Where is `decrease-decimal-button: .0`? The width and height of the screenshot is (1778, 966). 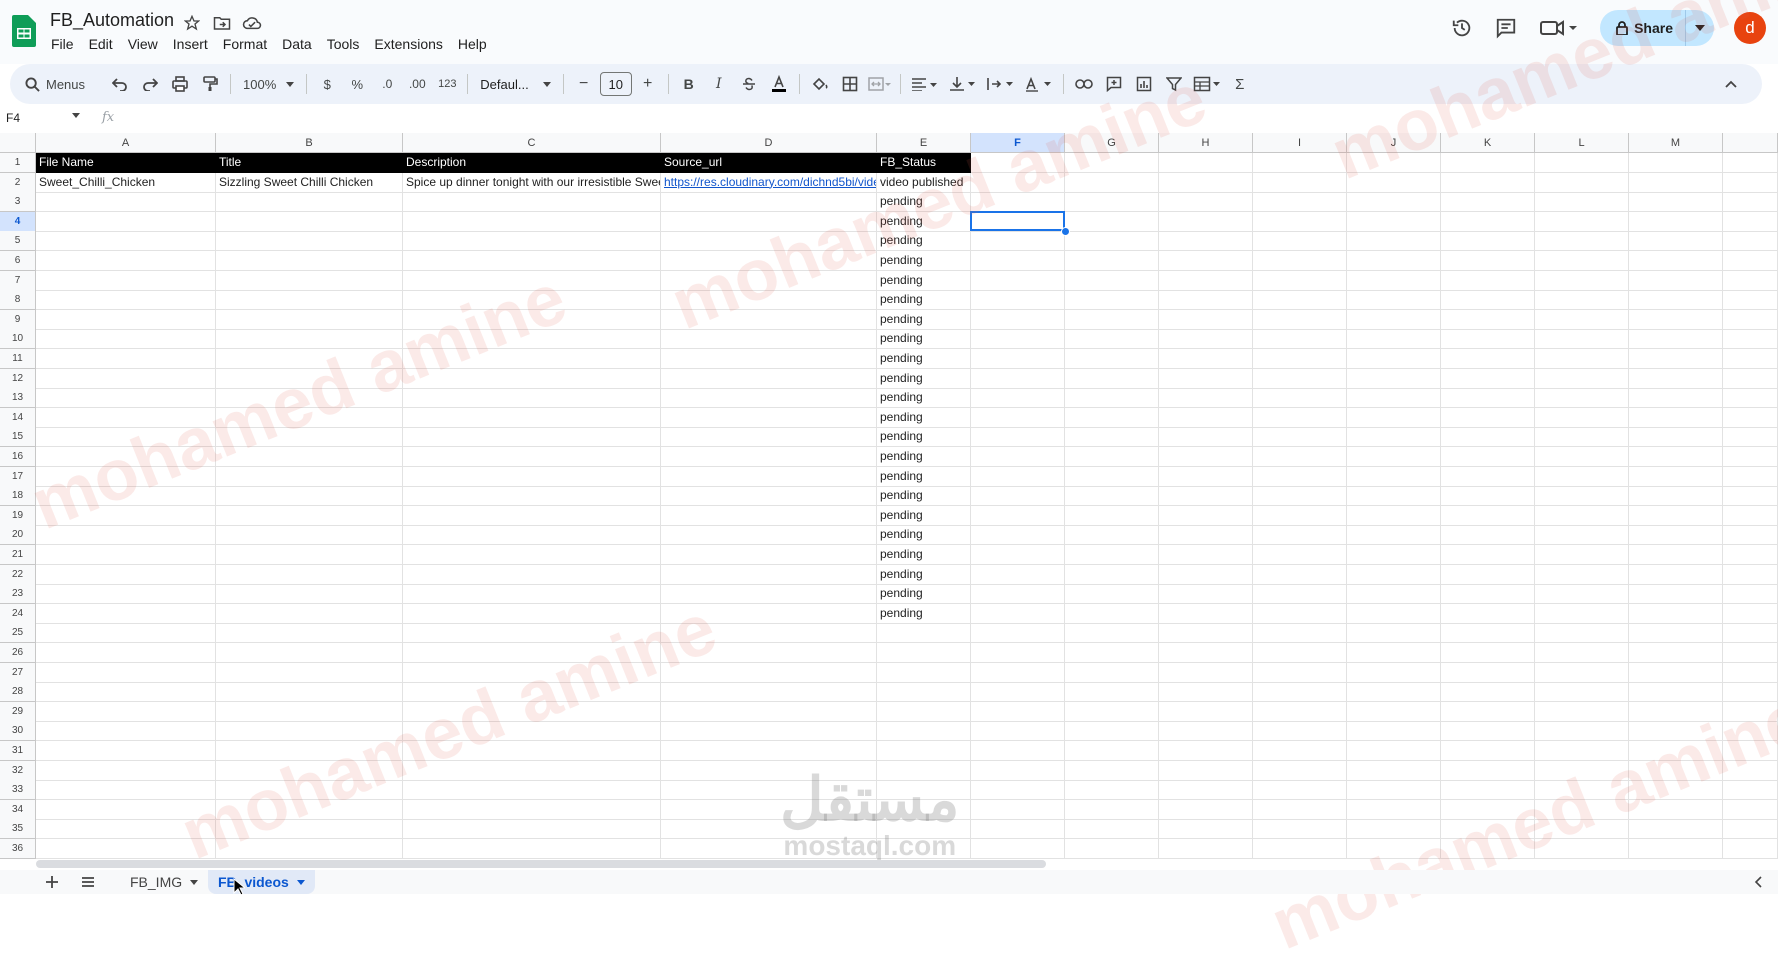
decrease-decimal-button: .0 is located at coordinates (387, 84).